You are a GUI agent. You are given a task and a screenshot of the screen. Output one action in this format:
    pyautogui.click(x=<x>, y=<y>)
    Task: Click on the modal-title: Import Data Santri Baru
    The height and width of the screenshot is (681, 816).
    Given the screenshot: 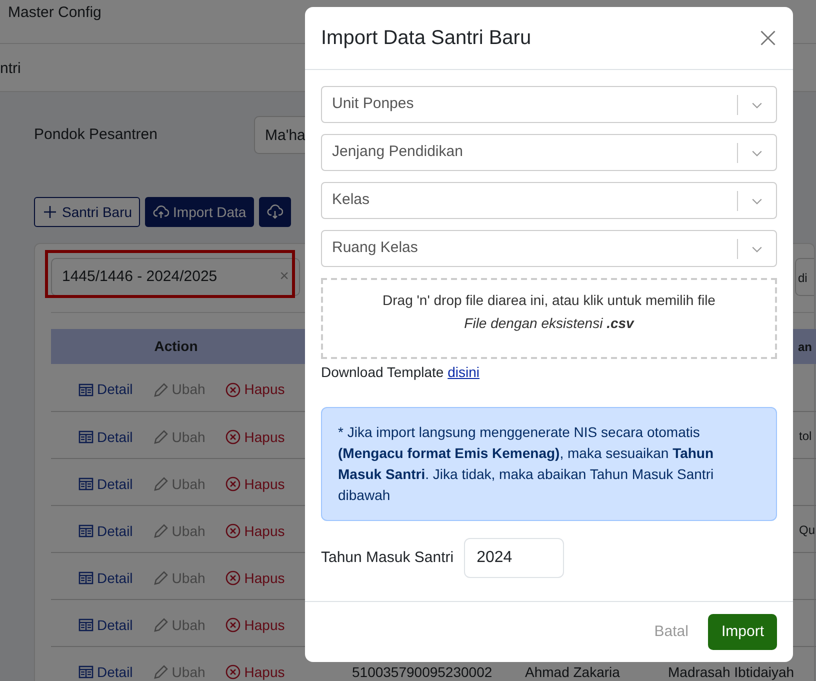 What is the action you would take?
    pyautogui.click(x=426, y=38)
    